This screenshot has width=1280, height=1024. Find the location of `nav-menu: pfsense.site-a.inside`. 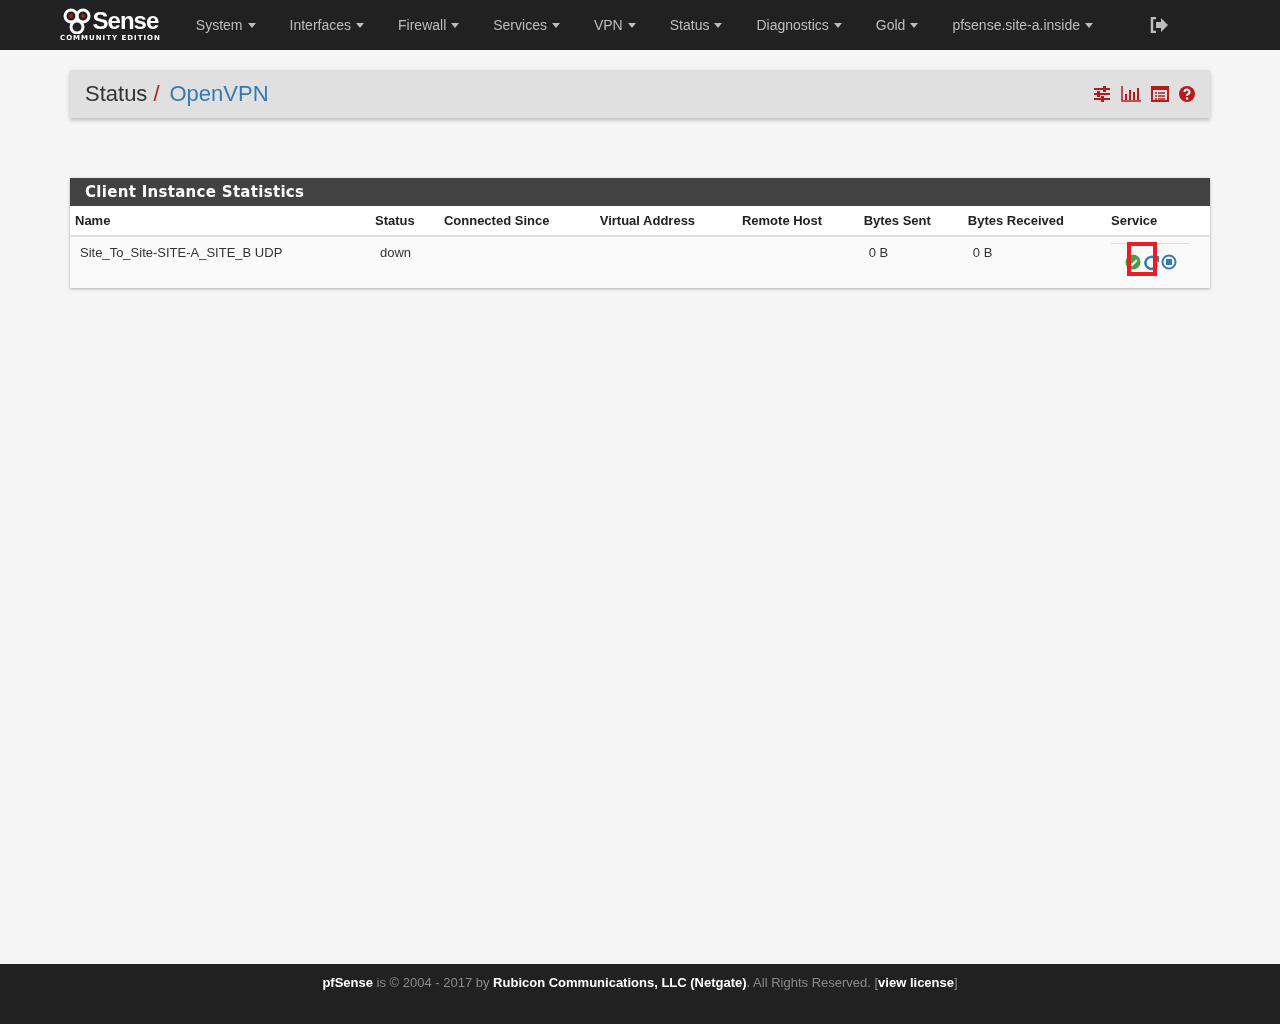

nav-menu: pfsense.site-a.inside is located at coordinates (1023, 25).